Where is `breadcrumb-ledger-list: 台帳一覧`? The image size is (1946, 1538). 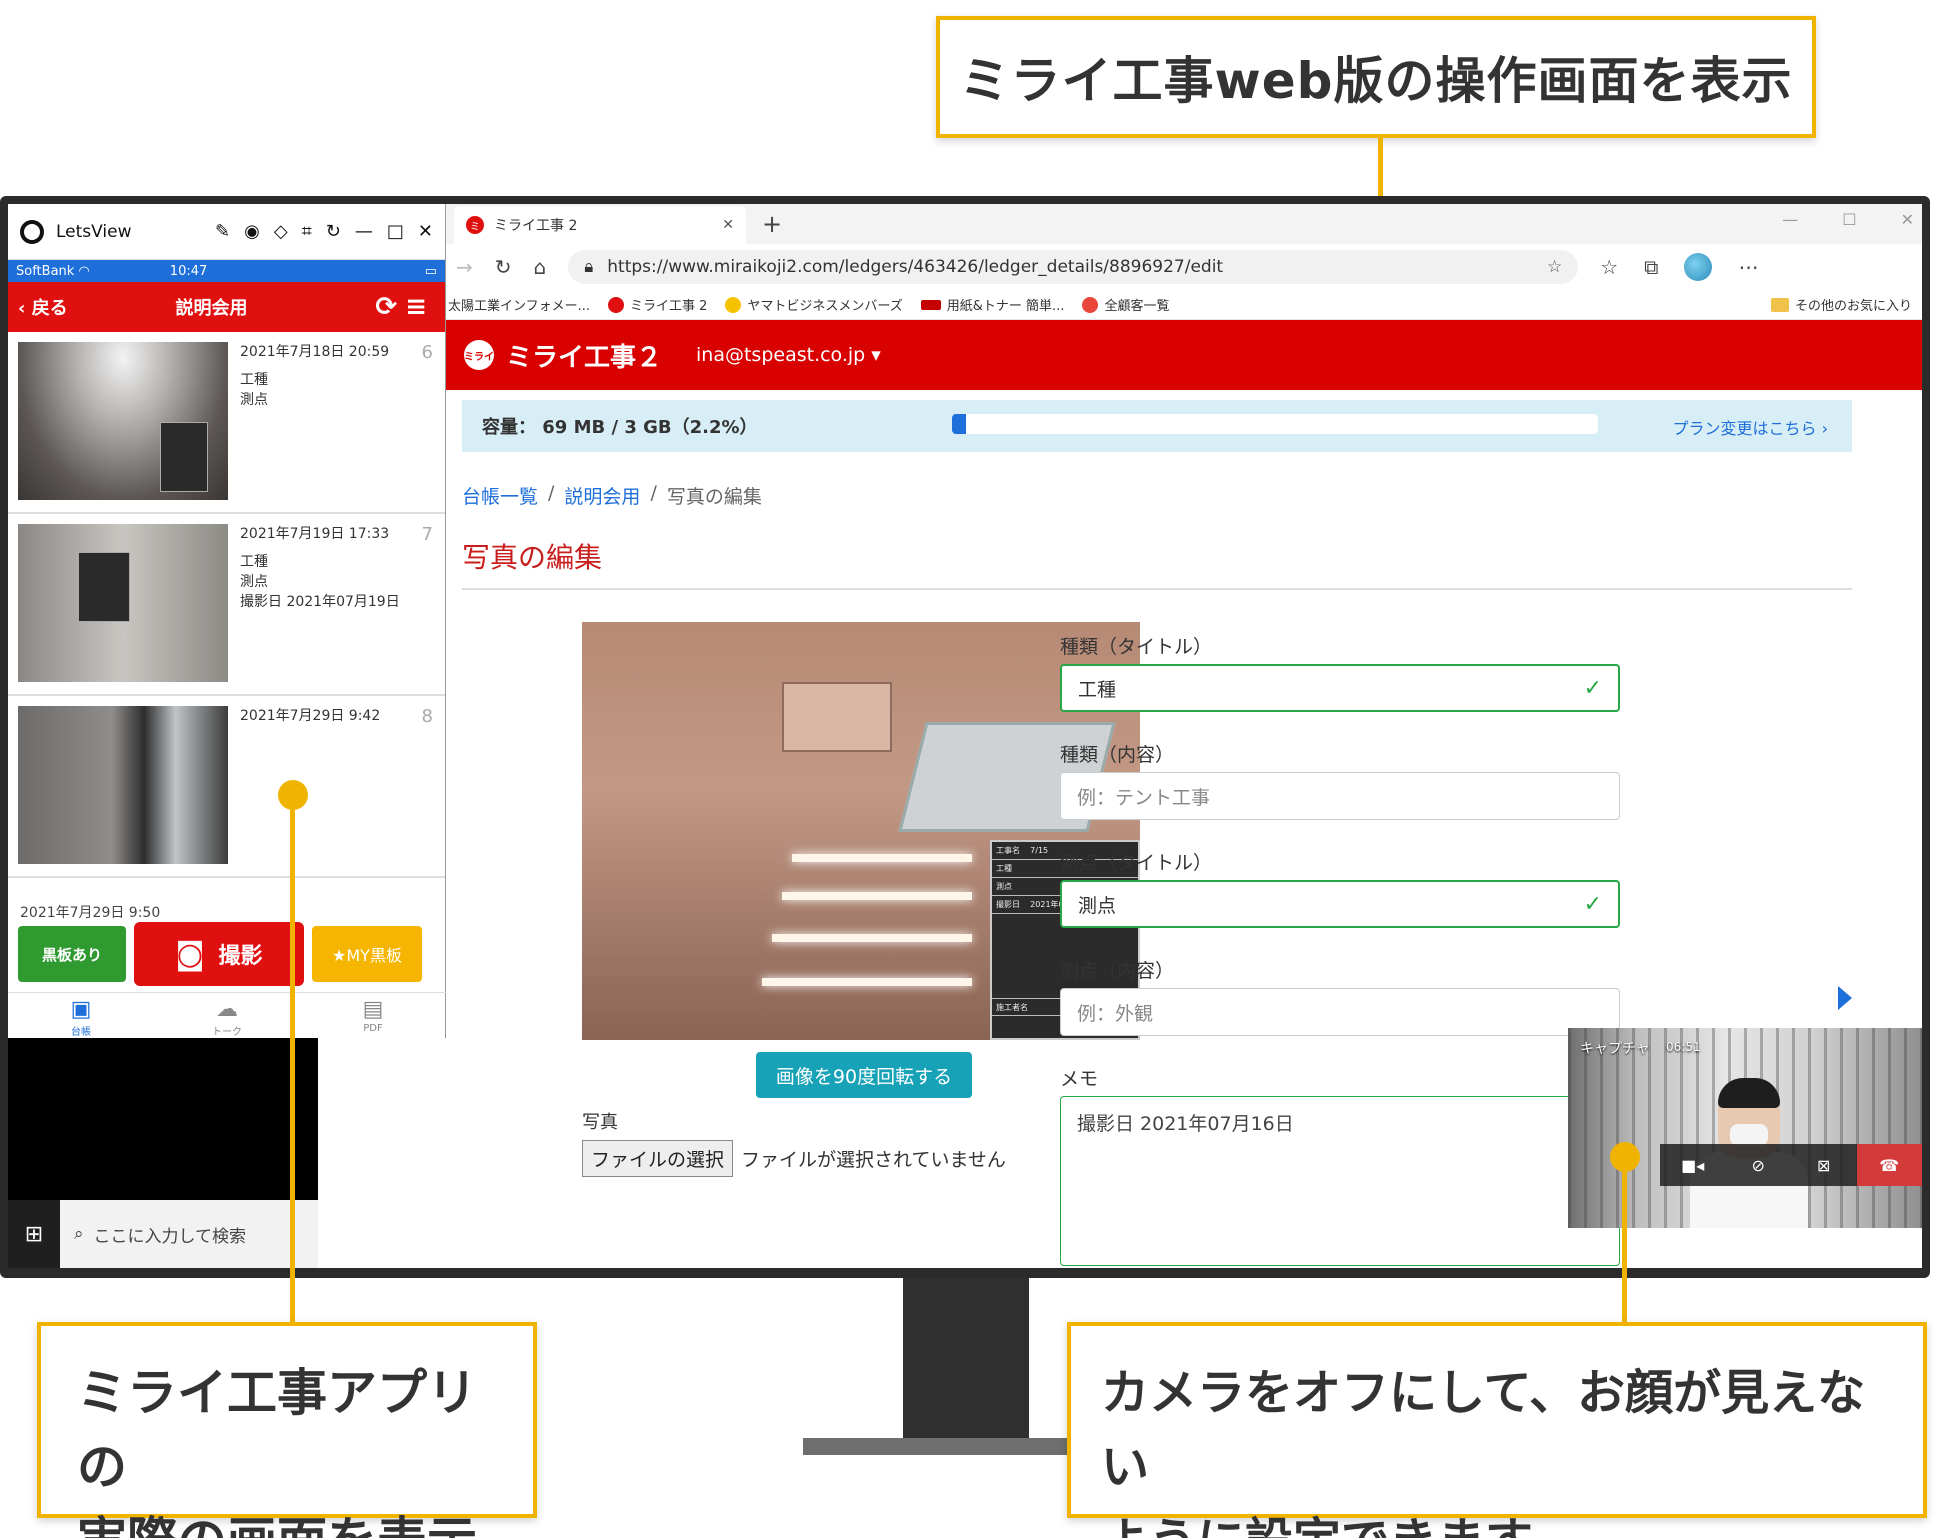 breadcrumb-ledger-list: 台帳一覧 is located at coordinates (500, 495).